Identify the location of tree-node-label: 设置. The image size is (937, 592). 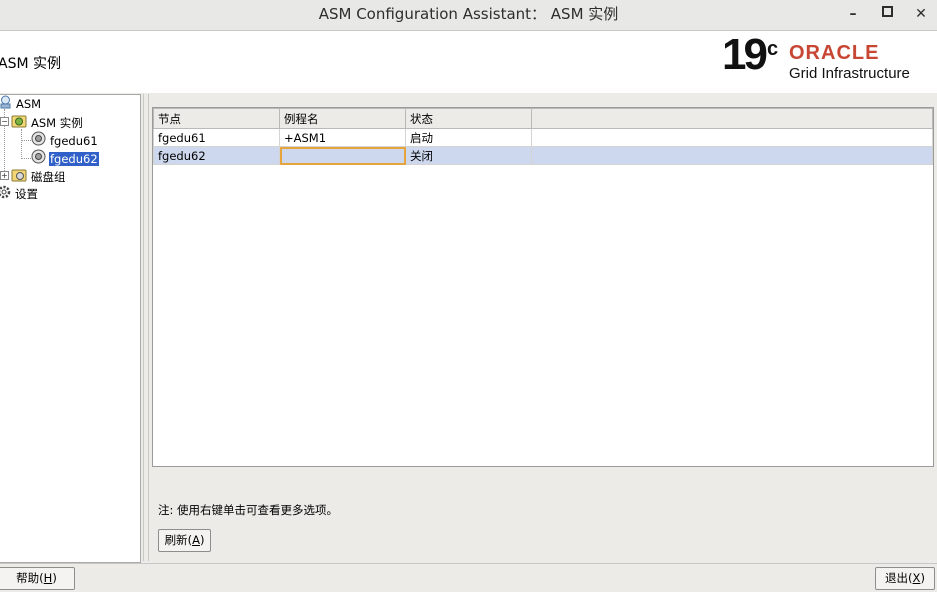
(26, 194).